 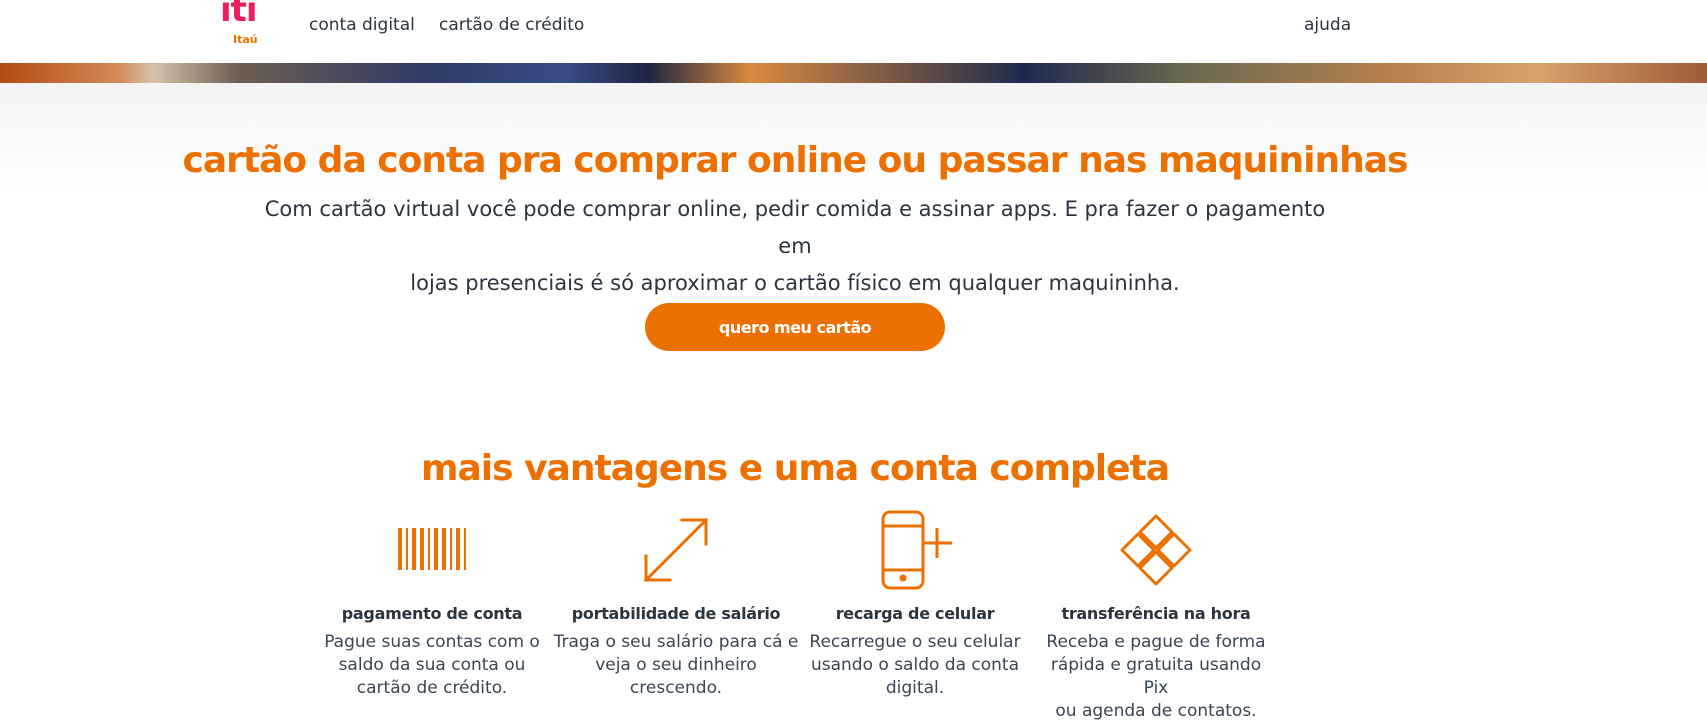 What do you see at coordinates (795, 327) in the screenshot?
I see `quero-meu-cartao-button: quero meu cartão` at bounding box center [795, 327].